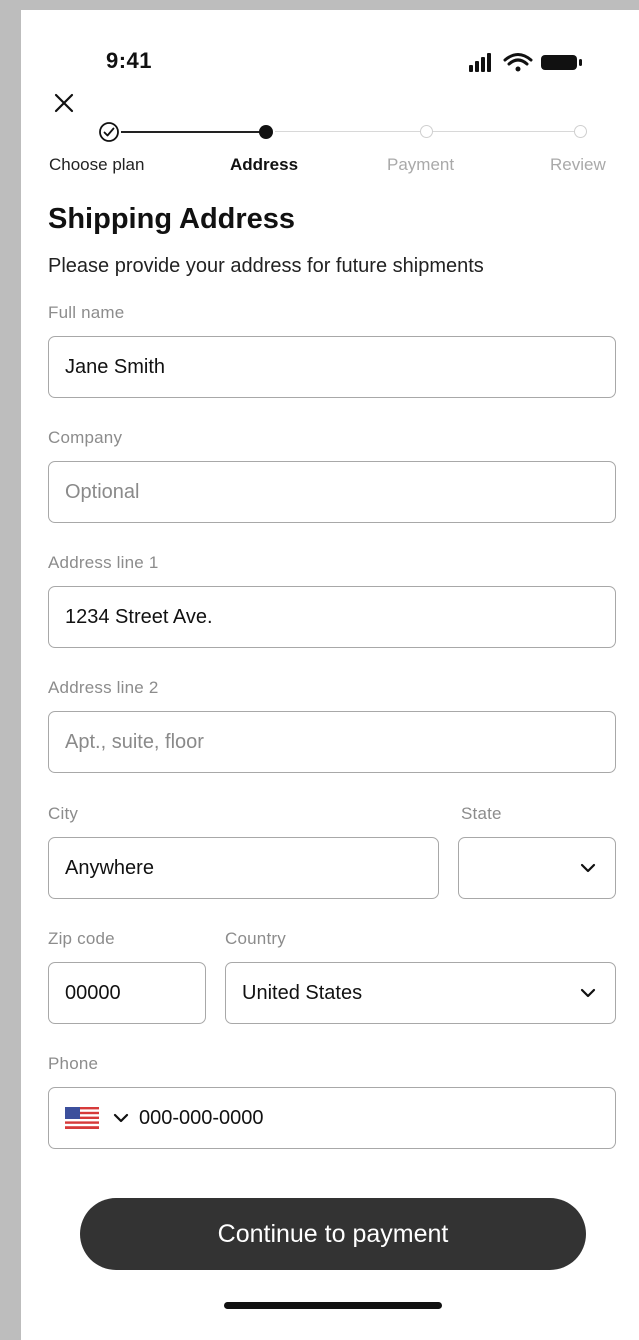 This screenshot has width=639, height=1340. What do you see at coordinates (332, 1118) in the screenshot?
I see `phone-field: 000-000-0000` at bounding box center [332, 1118].